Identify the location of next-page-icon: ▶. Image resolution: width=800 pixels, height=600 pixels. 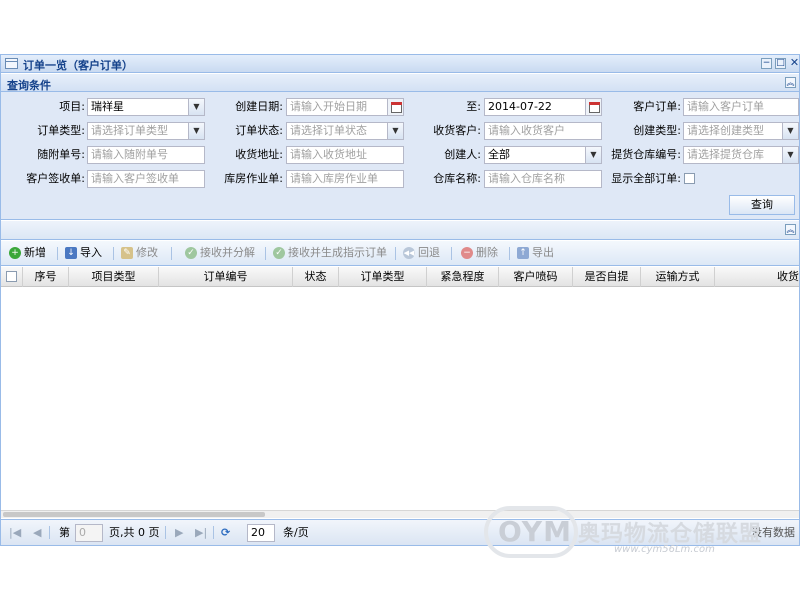
(179, 533).